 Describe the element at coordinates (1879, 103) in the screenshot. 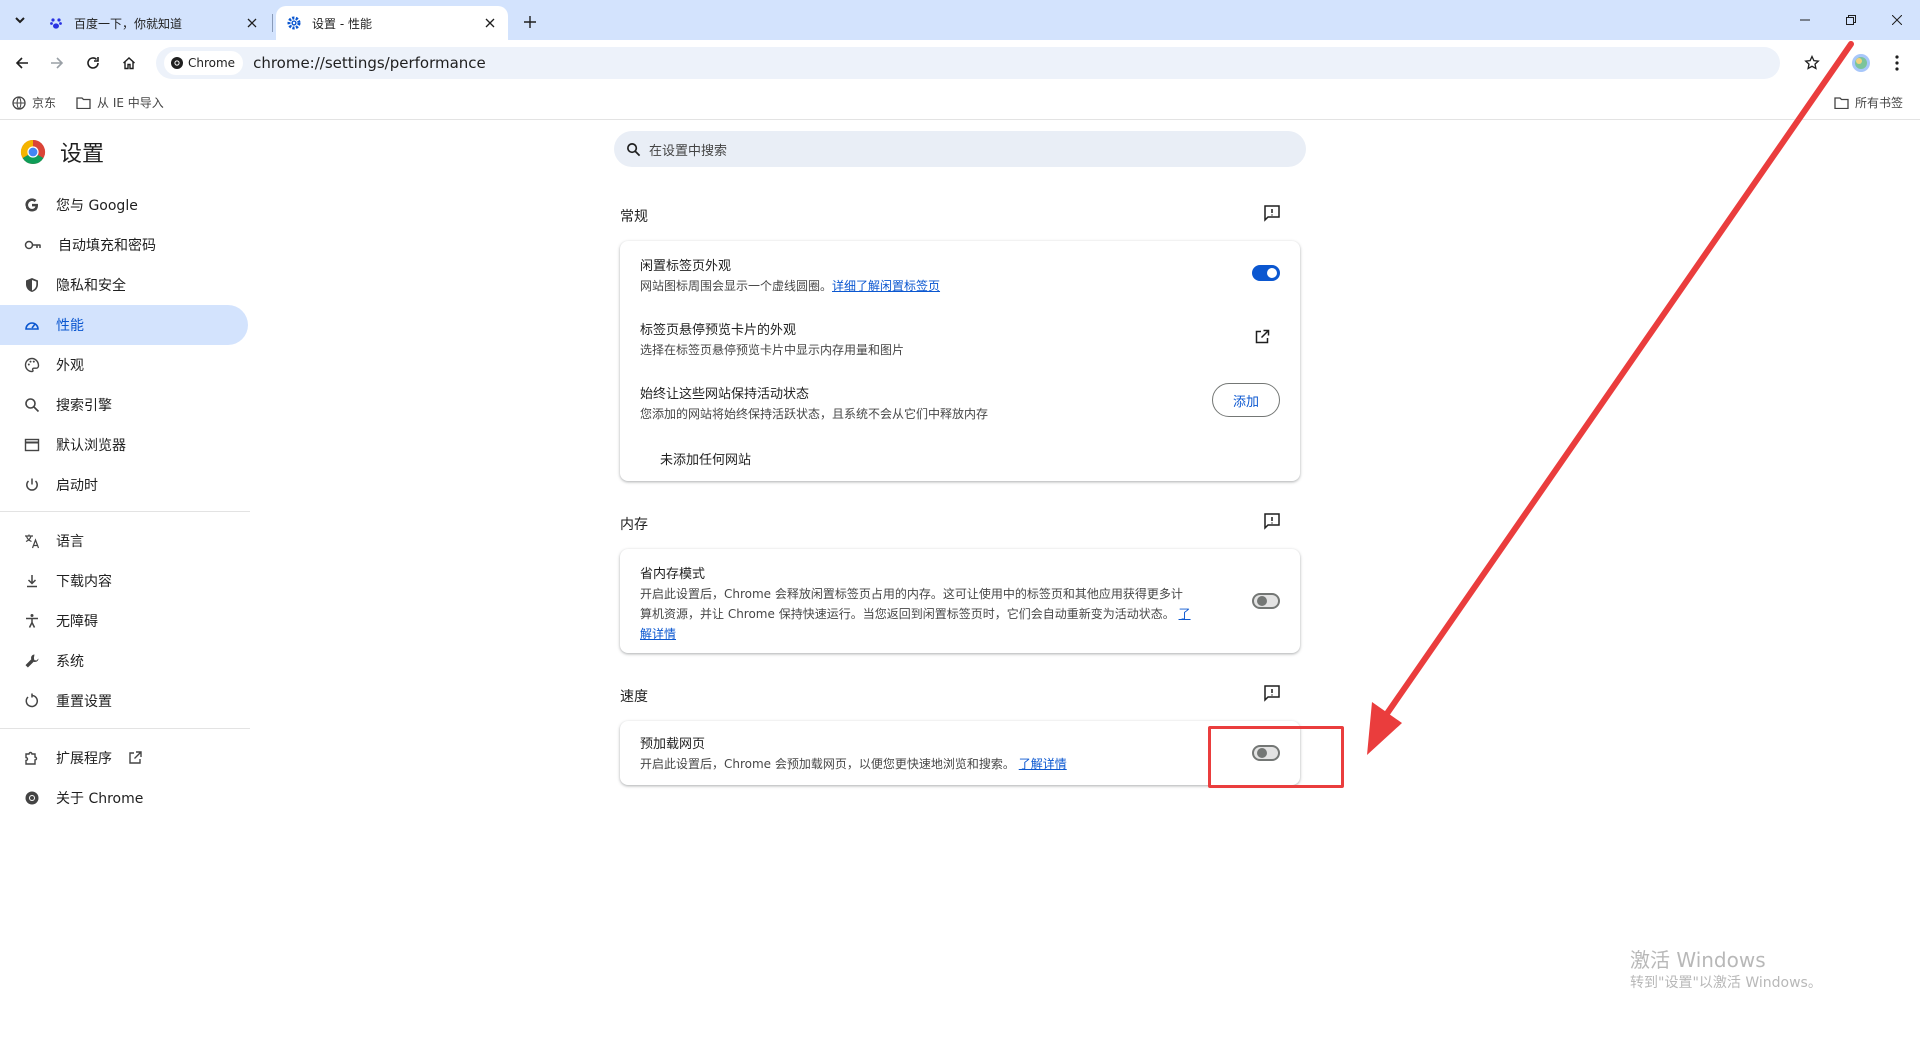

I see `all-bookmarks-label: 所有书签` at that location.